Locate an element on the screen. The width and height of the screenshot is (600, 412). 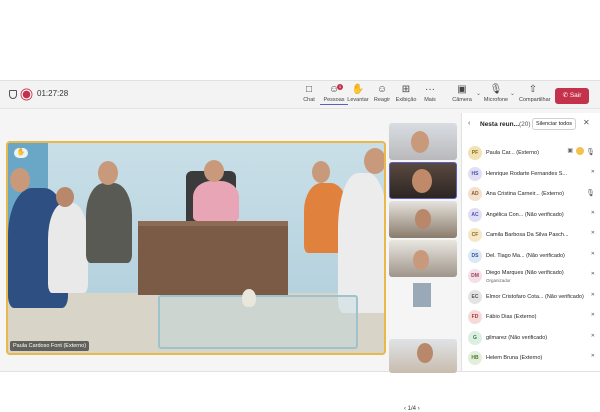
thumbnail-pager: ‹ 1/4 › is located at coordinates (412, 409).